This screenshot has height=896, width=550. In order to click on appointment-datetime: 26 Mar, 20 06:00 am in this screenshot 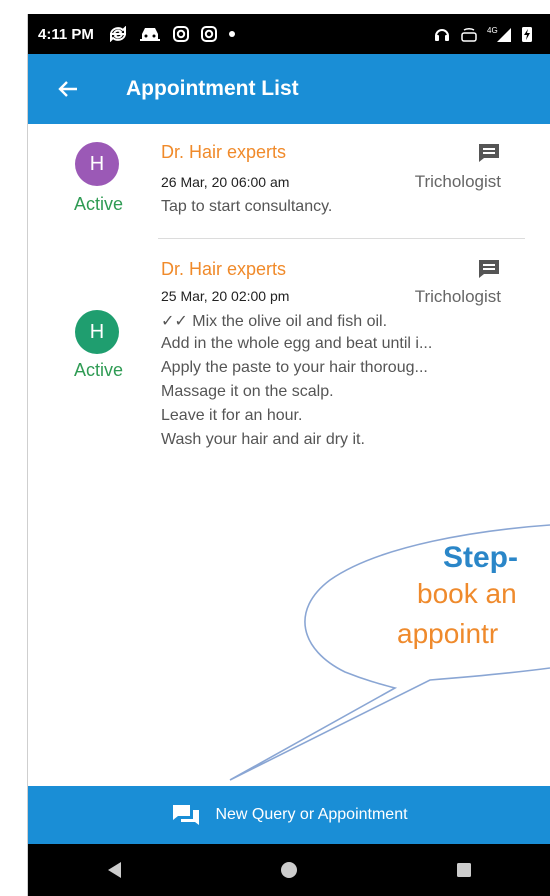, I will do `click(225, 182)`.